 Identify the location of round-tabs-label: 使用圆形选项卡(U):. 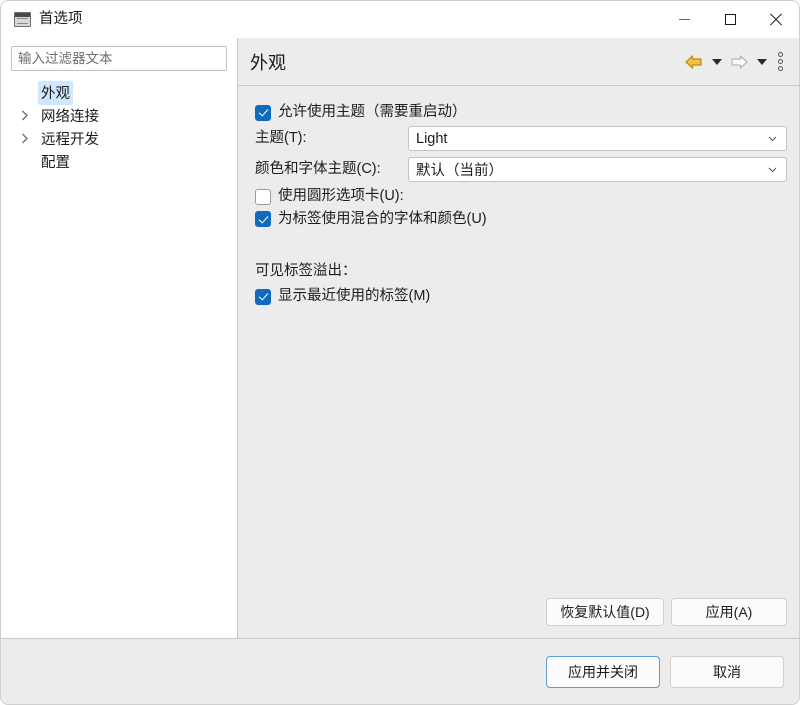
(341, 196).